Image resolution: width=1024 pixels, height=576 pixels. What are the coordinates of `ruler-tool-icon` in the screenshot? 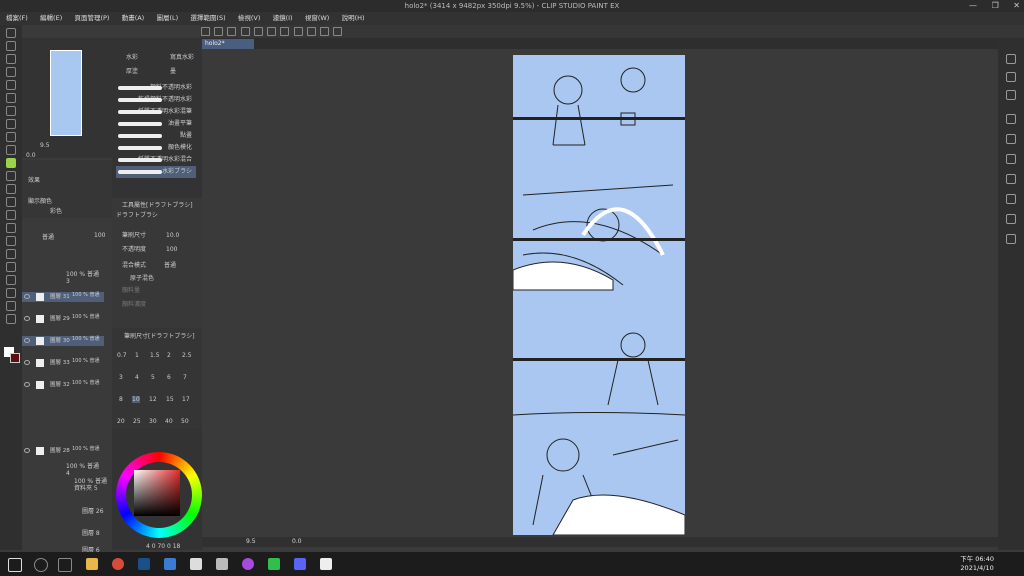 It's located at (11, 280).